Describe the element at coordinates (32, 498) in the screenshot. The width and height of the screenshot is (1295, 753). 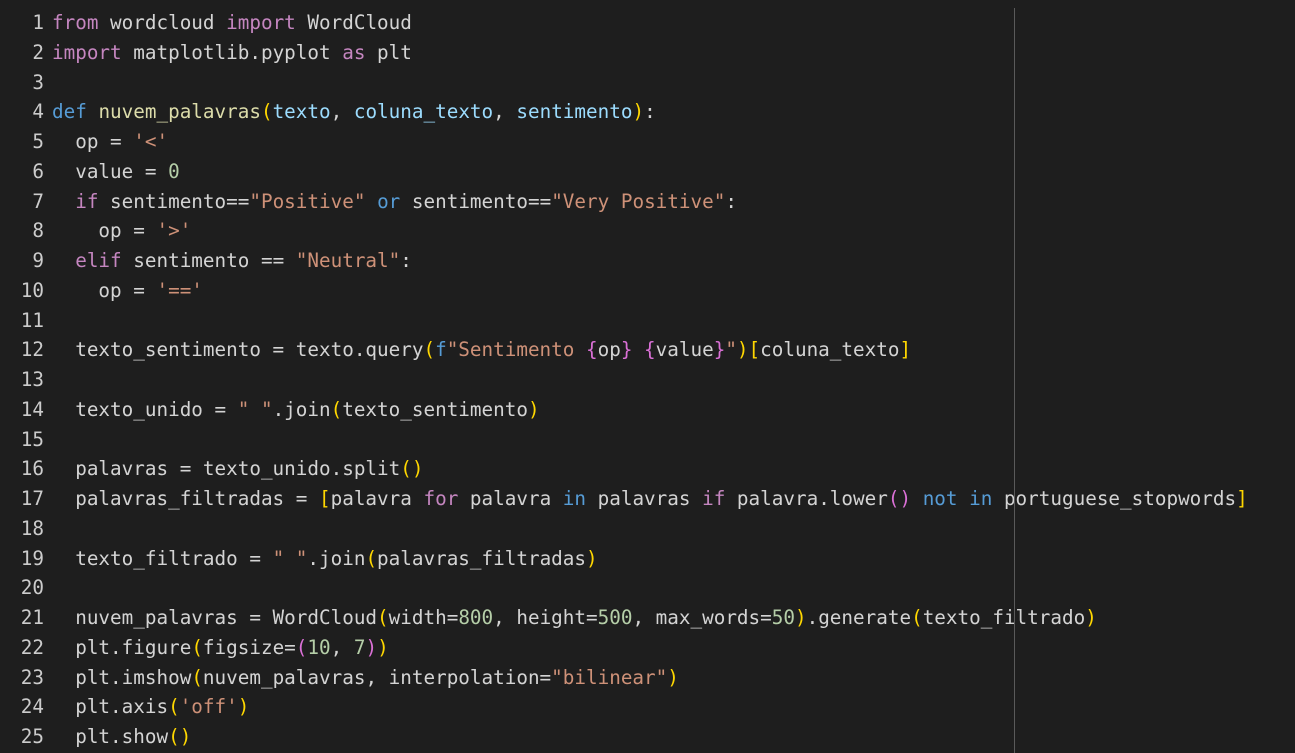
I see `line-number: 17` at that location.